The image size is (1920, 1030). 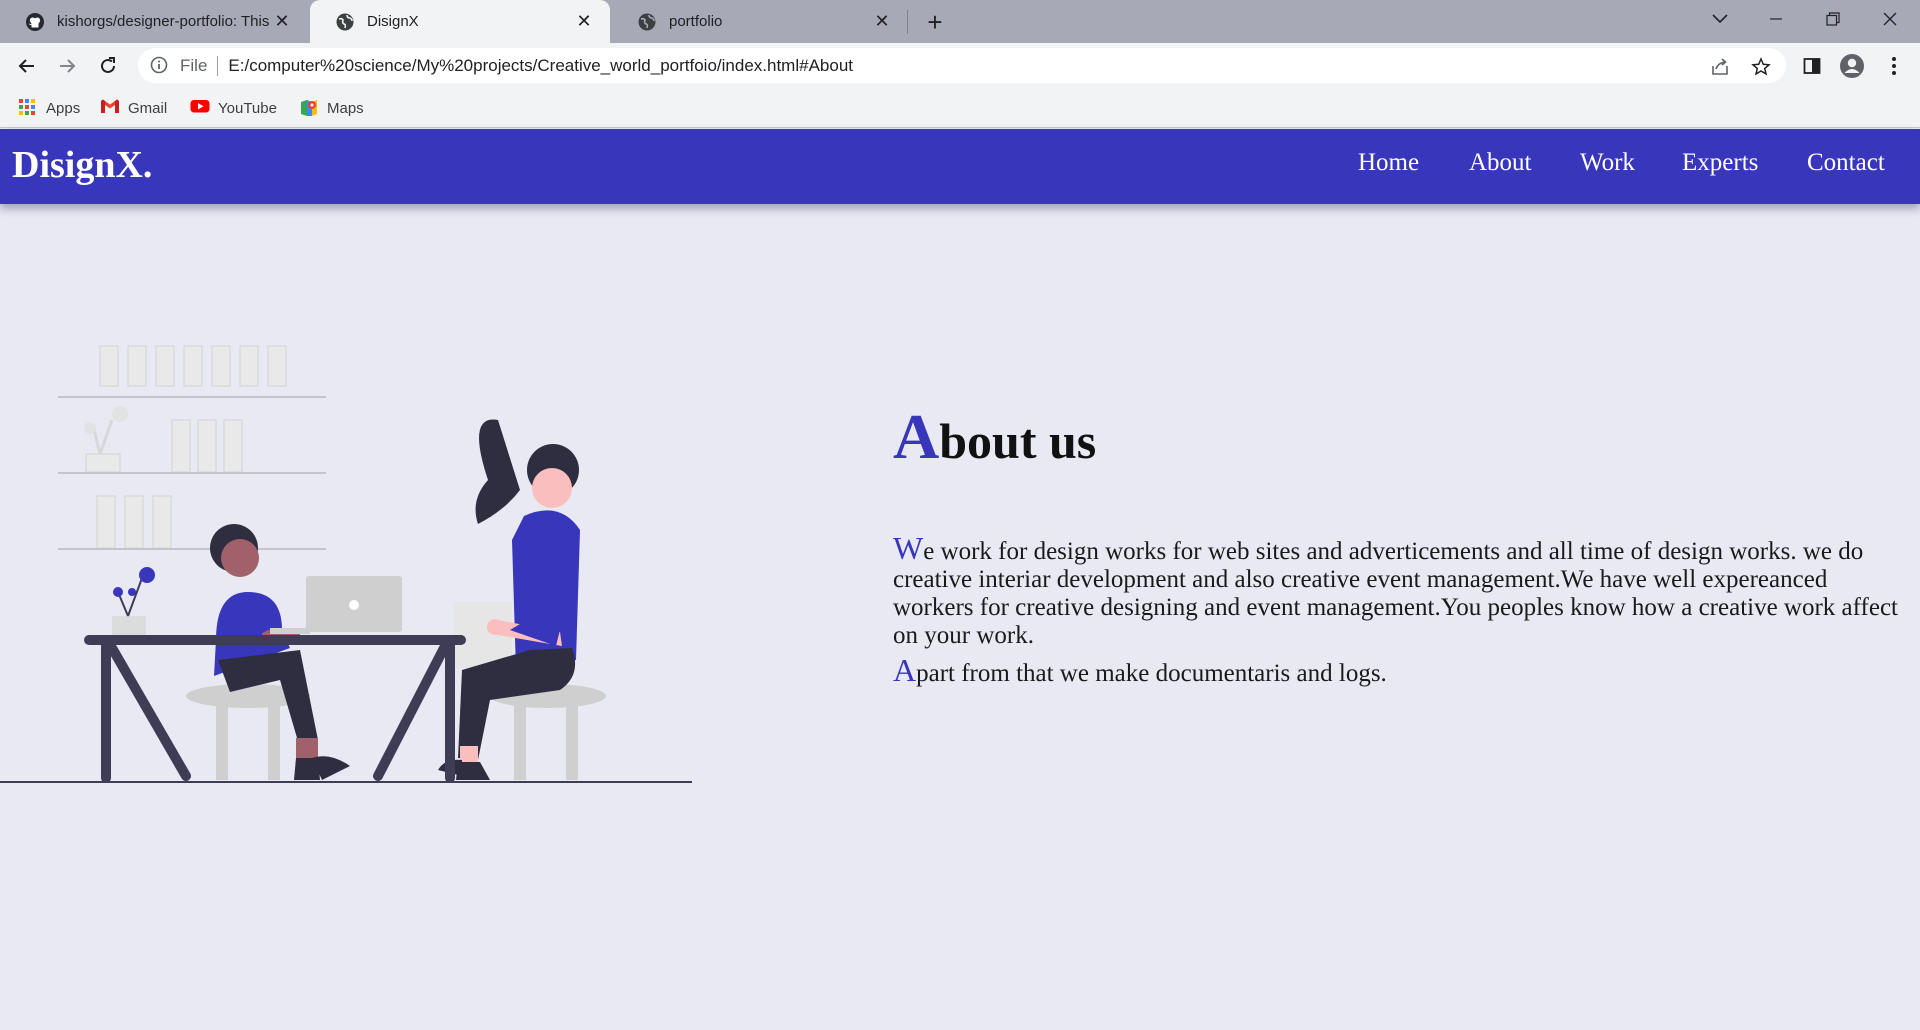 I want to click on back-button, so click(x=27, y=66).